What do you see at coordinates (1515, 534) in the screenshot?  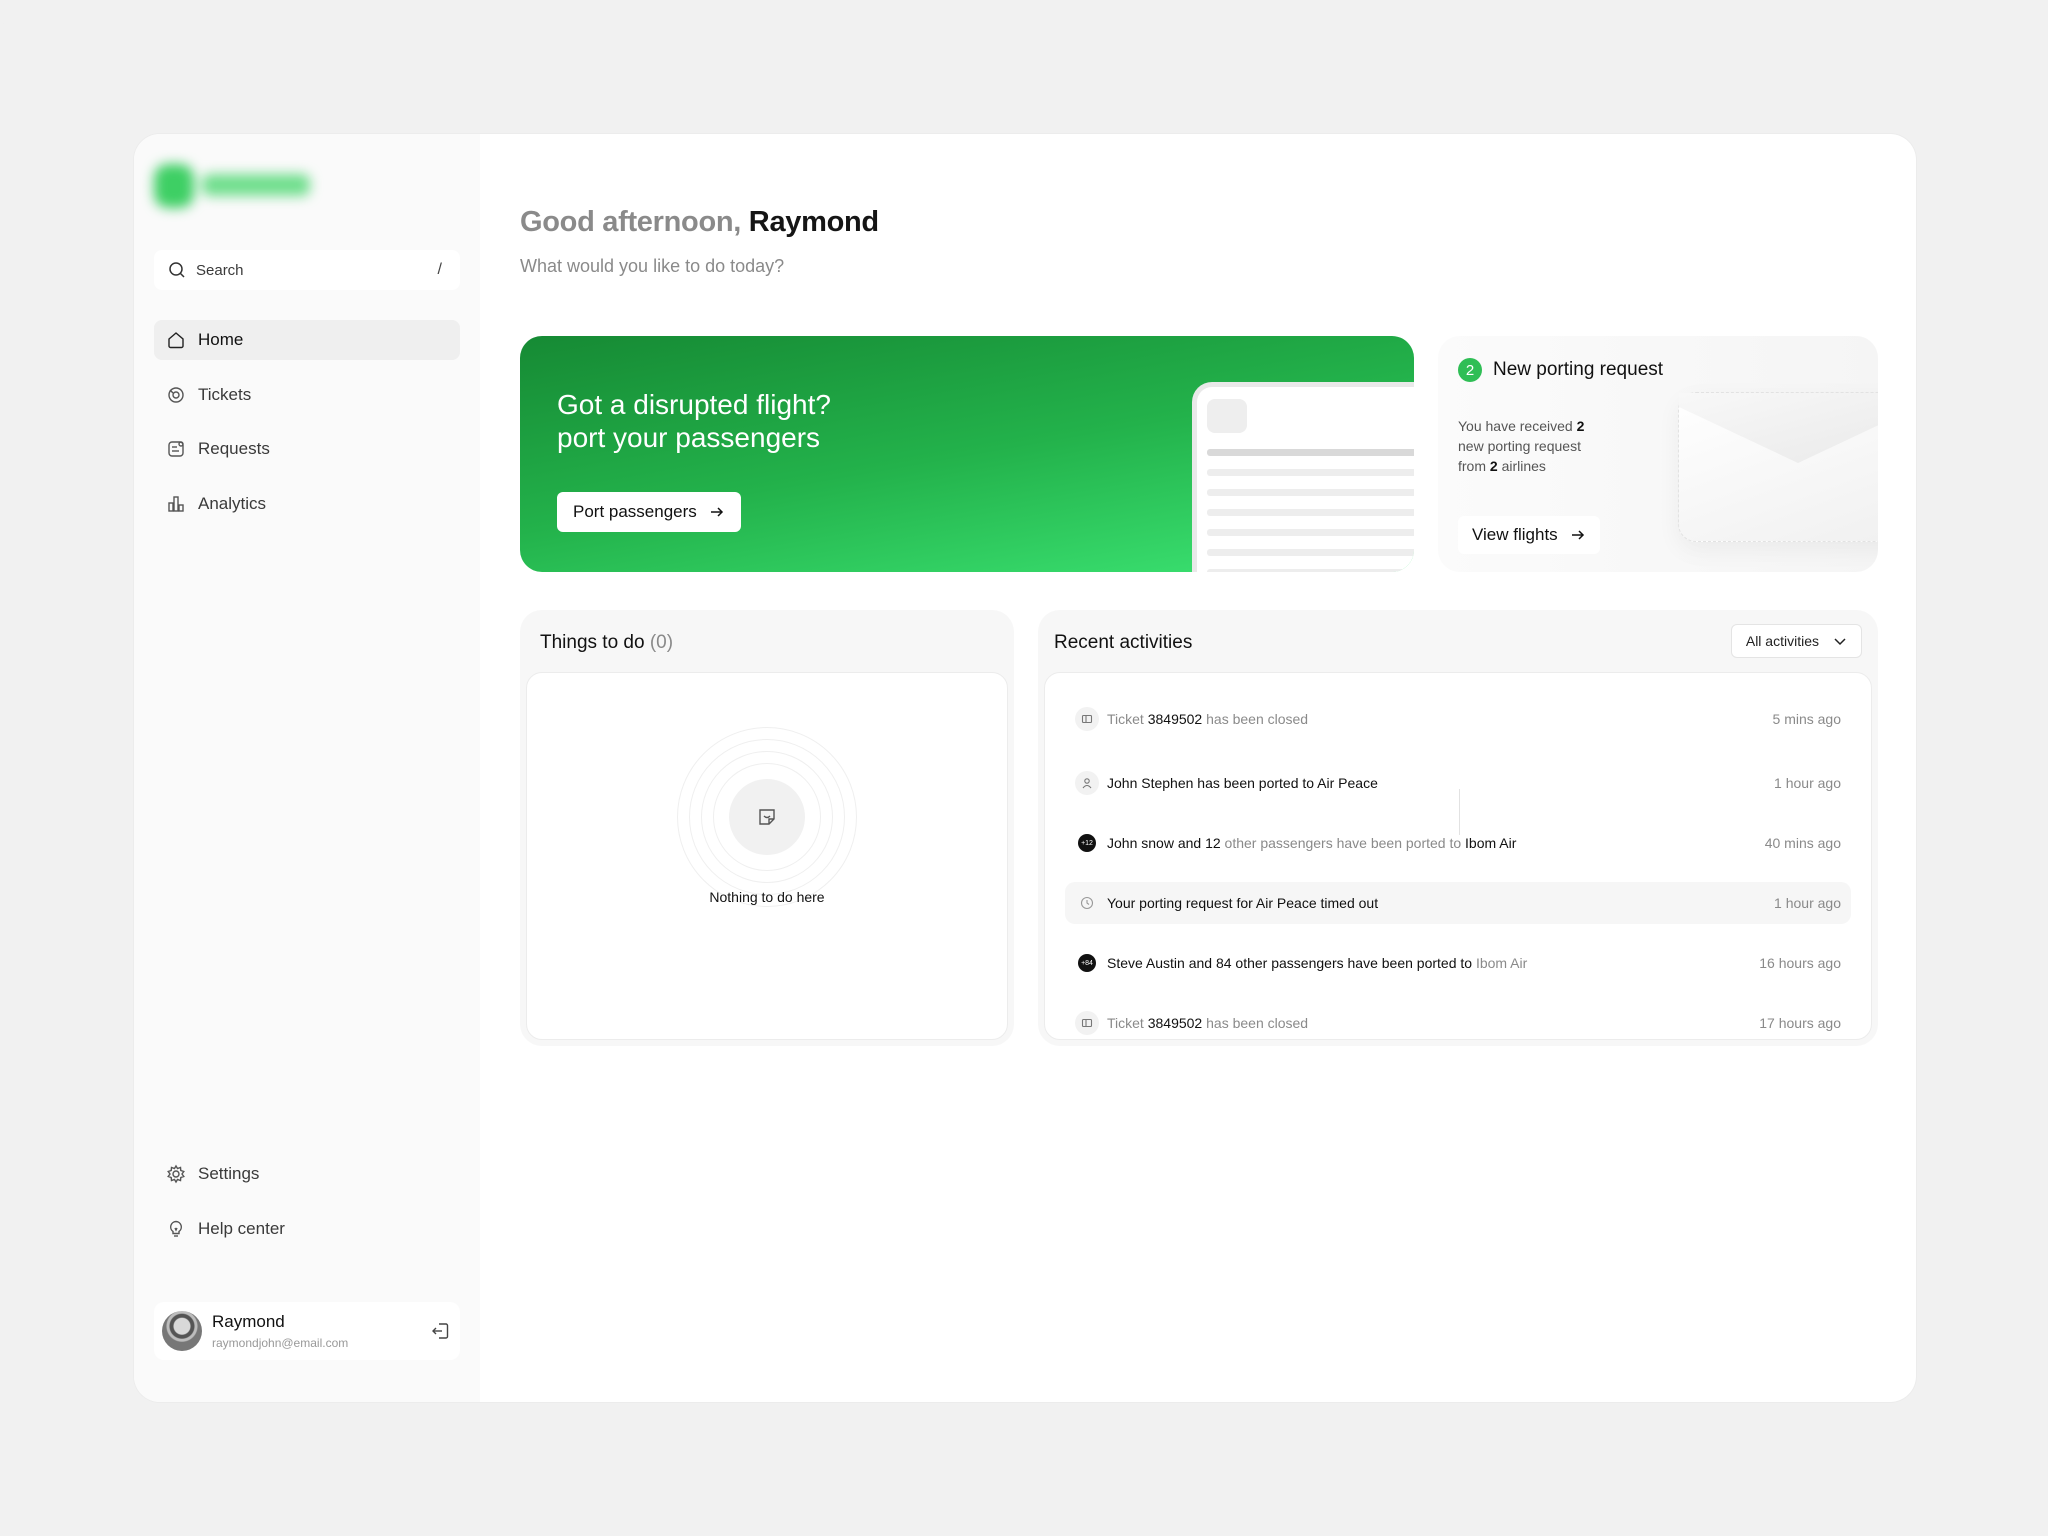 I see `view-flights-label: View flights` at bounding box center [1515, 534].